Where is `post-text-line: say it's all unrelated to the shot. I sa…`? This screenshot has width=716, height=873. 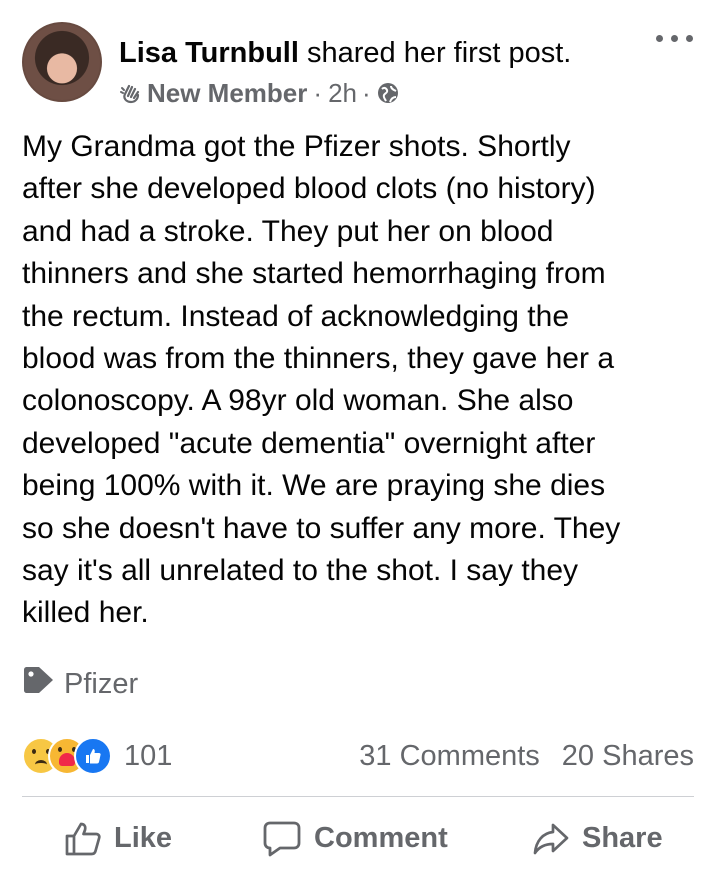 post-text-line: say it's all unrelated to the shot. I sa… is located at coordinates (300, 571).